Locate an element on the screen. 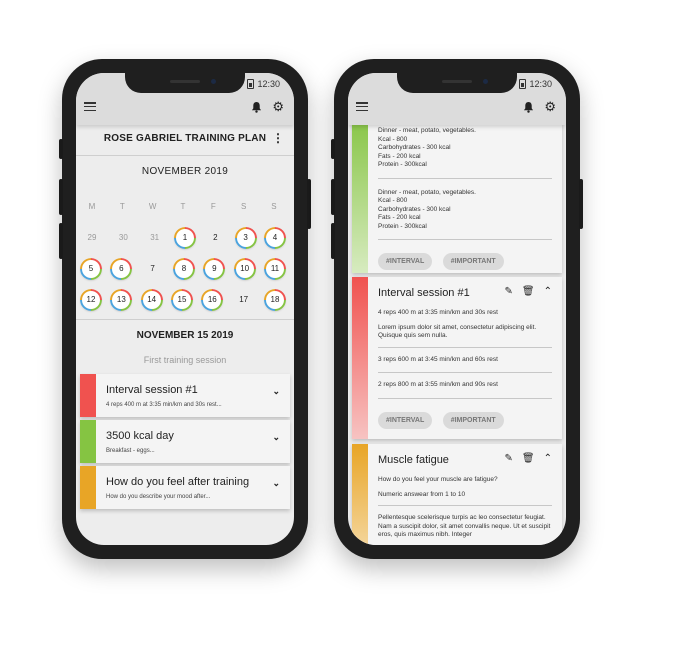 The image size is (682, 661). calendar-day-with-sessions: 16 is located at coordinates (212, 299).